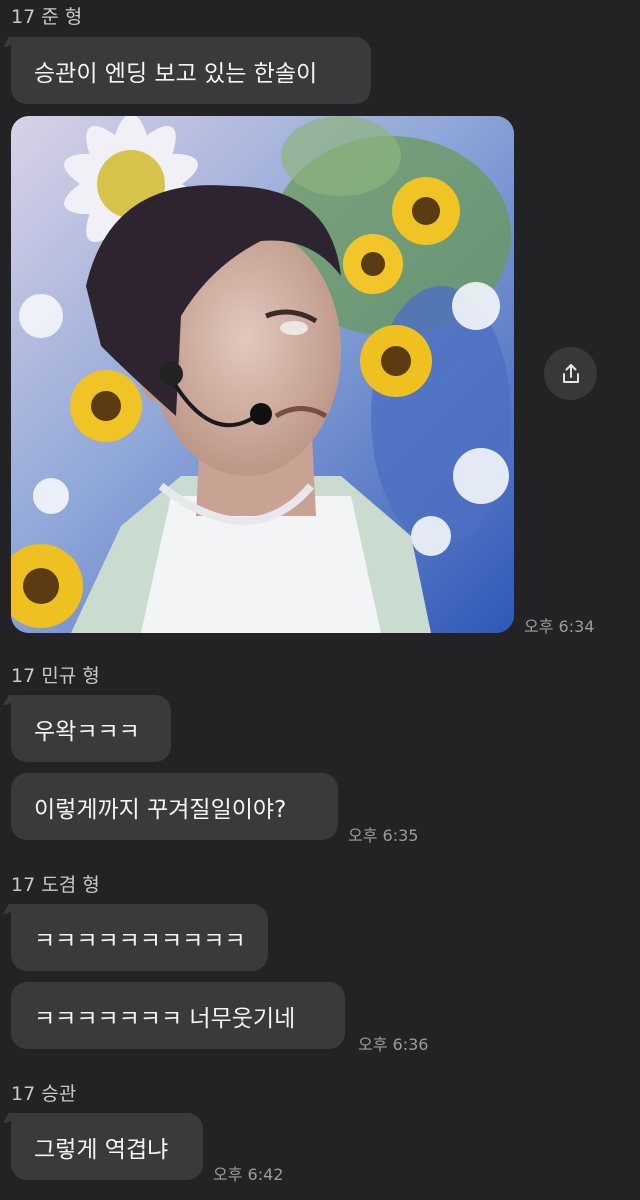 This screenshot has height=1200, width=640. What do you see at coordinates (44, 1094) in the screenshot?
I see `sender-name: 17 승관` at bounding box center [44, 1094].